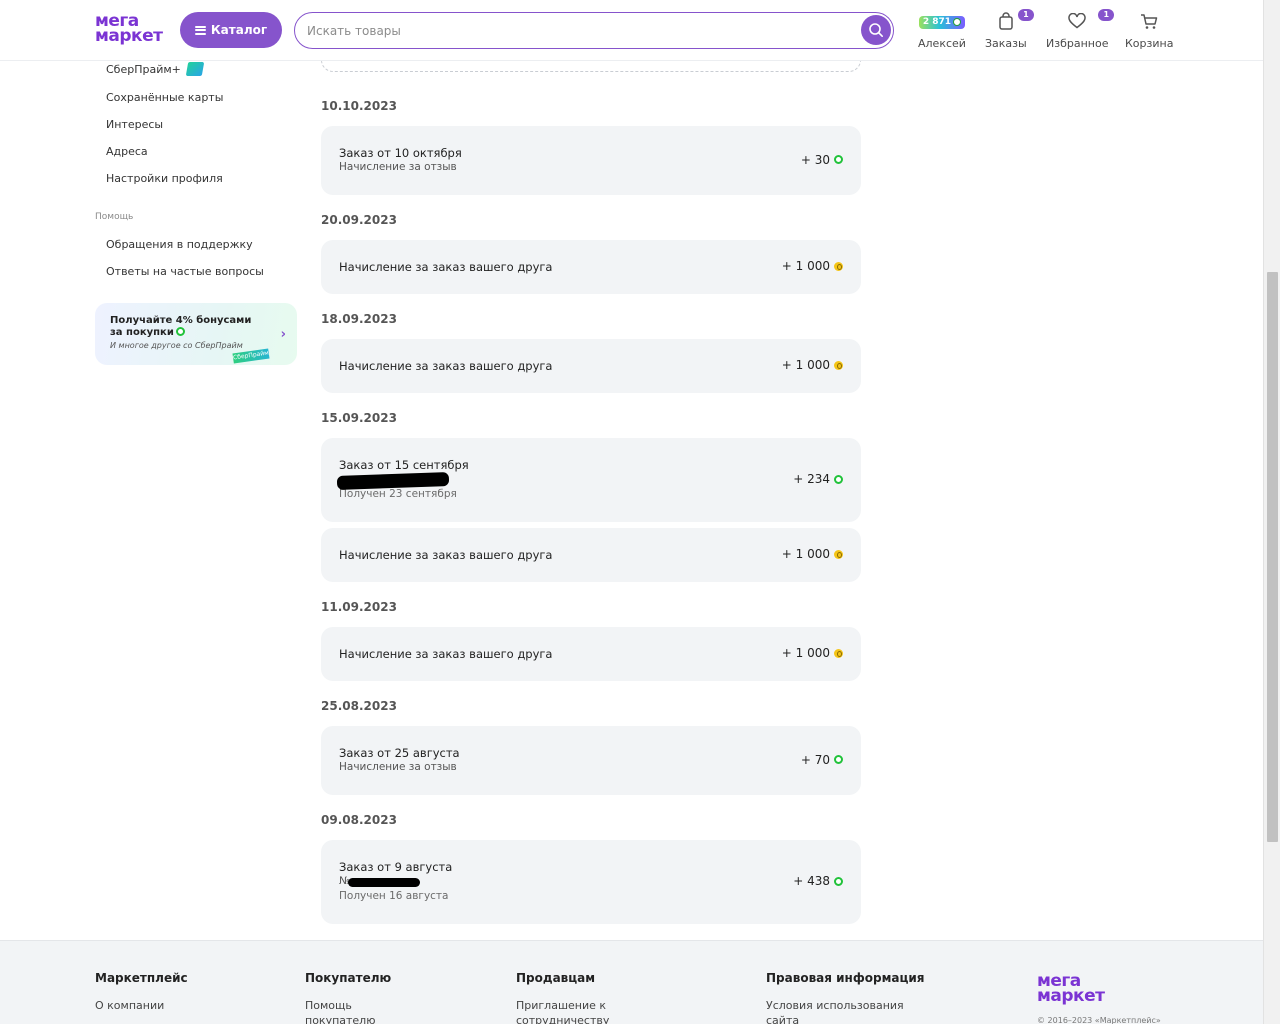  Describe the element at coordinates (359, 106) in the screenshot. I see `history-date: 10.10.2023` at that location.